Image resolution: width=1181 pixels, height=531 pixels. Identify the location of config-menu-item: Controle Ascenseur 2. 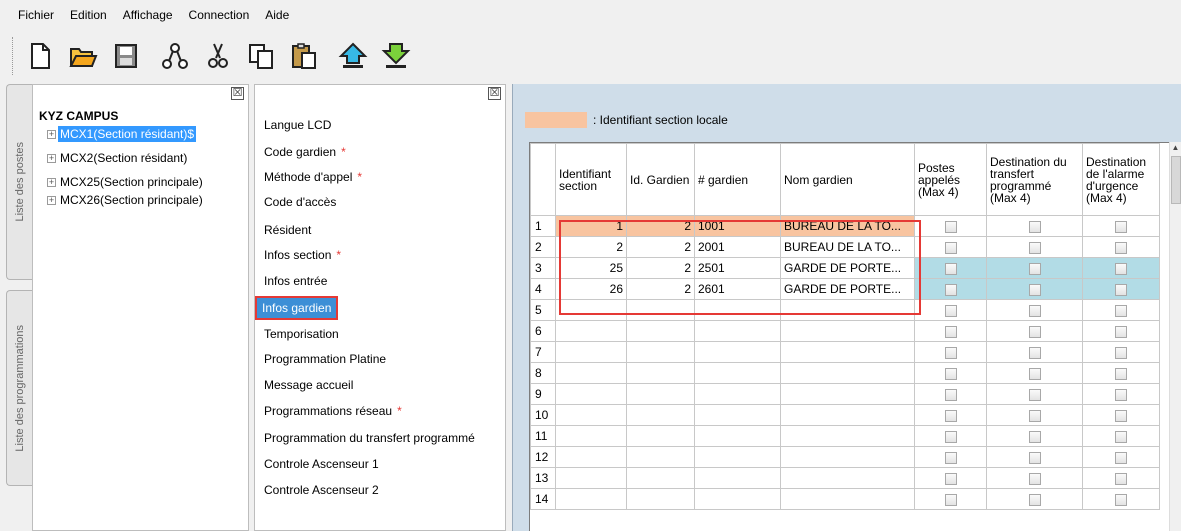
(321, 490).